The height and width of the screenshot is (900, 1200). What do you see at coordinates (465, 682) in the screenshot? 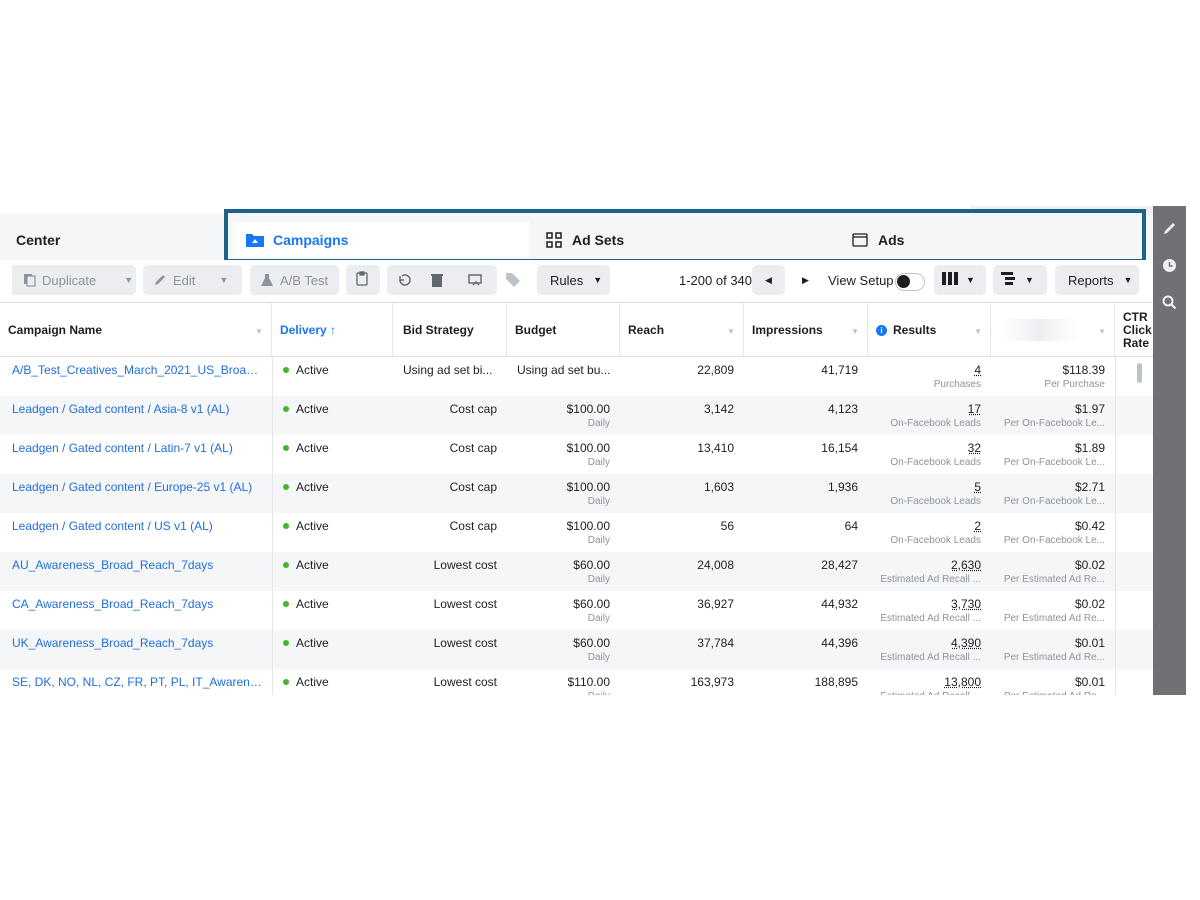
I see `cell-value: Lowest cost` at bounding box center [465, 682].